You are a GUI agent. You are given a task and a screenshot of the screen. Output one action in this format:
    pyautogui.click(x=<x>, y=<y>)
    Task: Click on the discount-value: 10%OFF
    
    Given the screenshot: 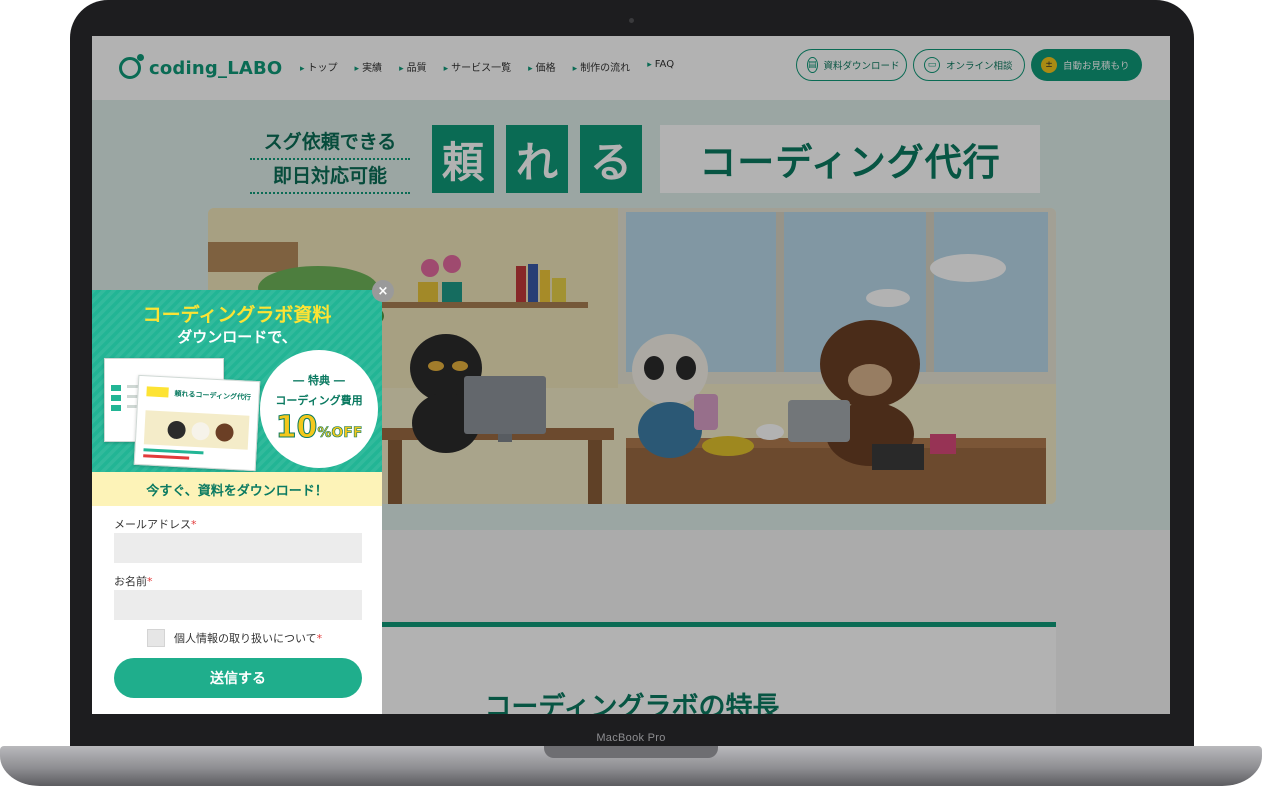 What is the action you would take?
    pyautogui.click(x=319, y=430)
    